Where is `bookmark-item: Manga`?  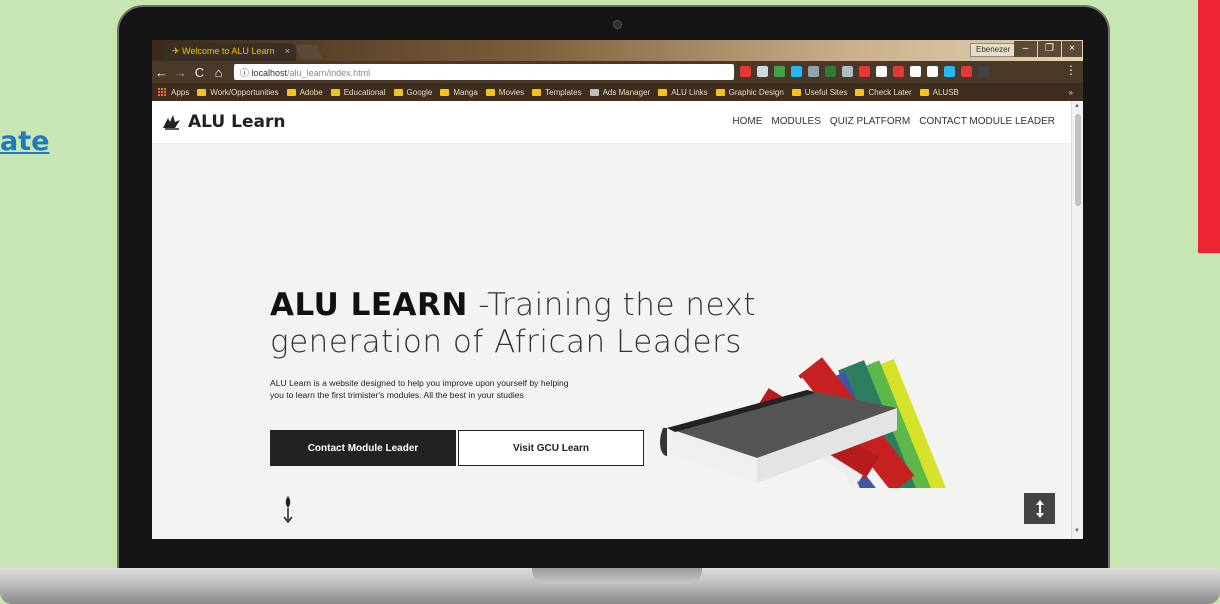 bookmark-item: Manga is located at coordinates (459, 92).